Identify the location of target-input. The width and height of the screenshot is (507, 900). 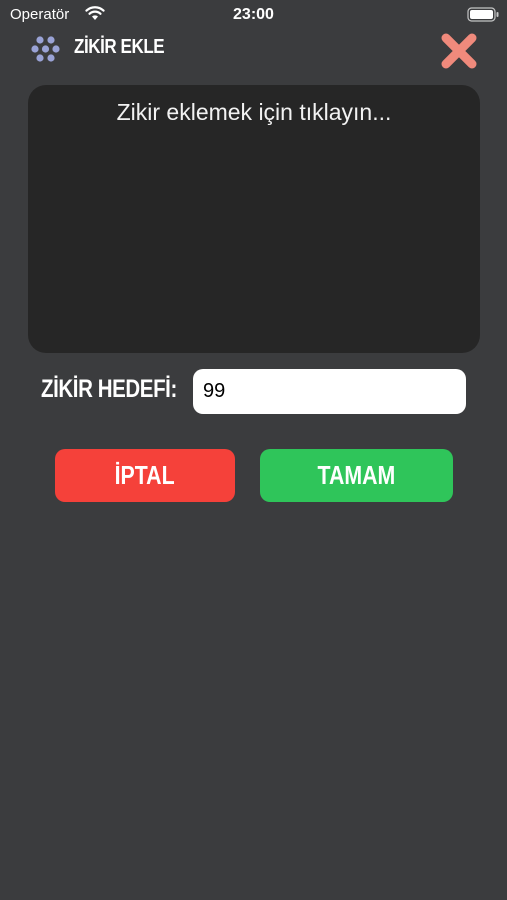
(329, 391).